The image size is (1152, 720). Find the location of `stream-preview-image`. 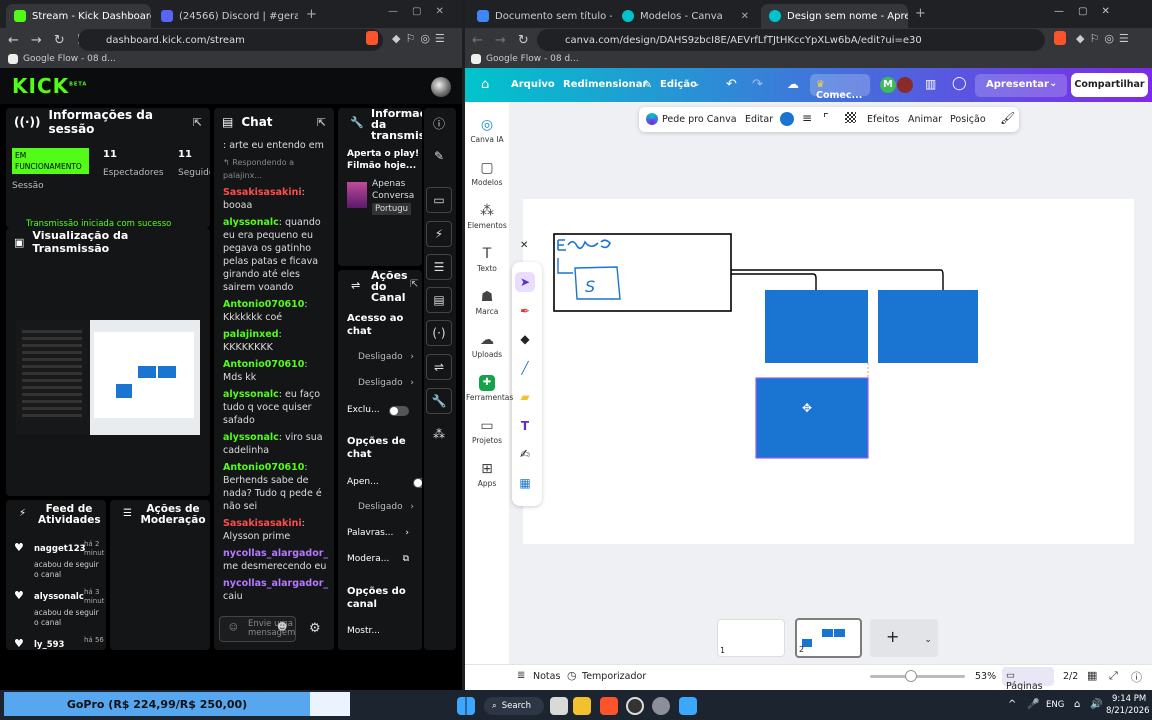

stream-preview-image is located at coordinates (108, 377).